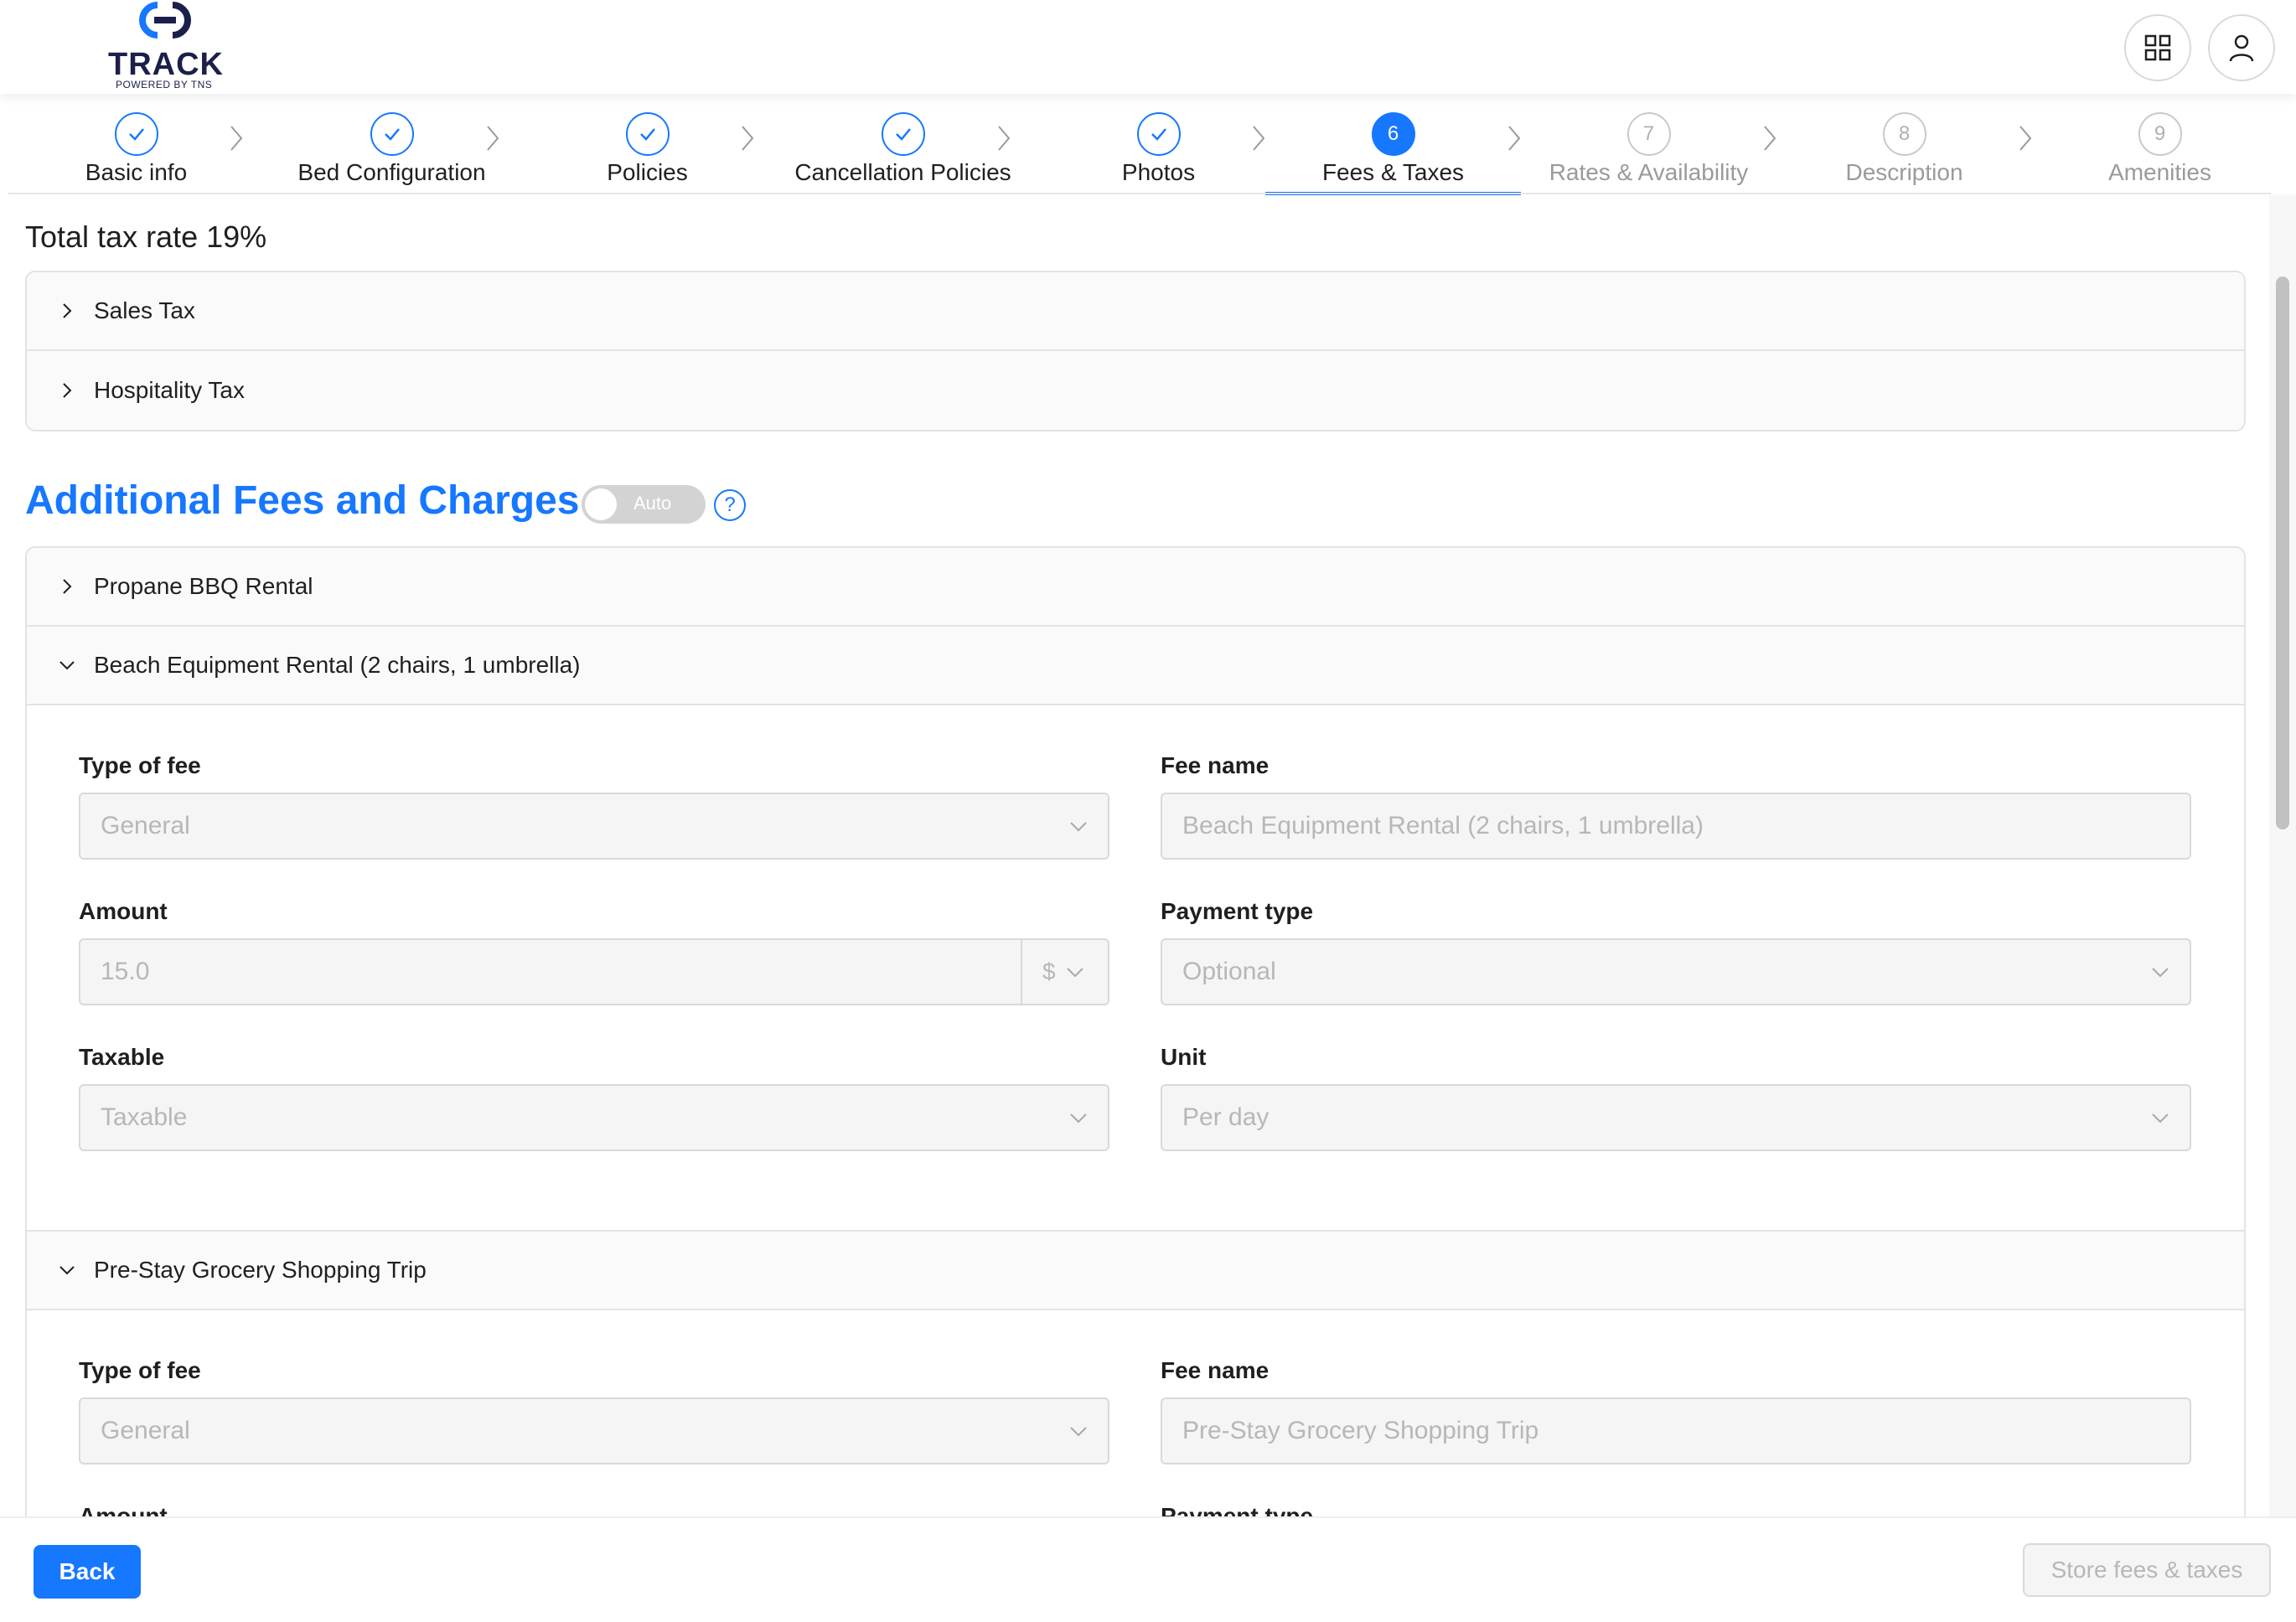 The height and width of the screenshot is (1622, 2296). Describe the element at coordinates (1393, 172) in the screenshot. I see `step-label: Fees & Taxes` at that location.